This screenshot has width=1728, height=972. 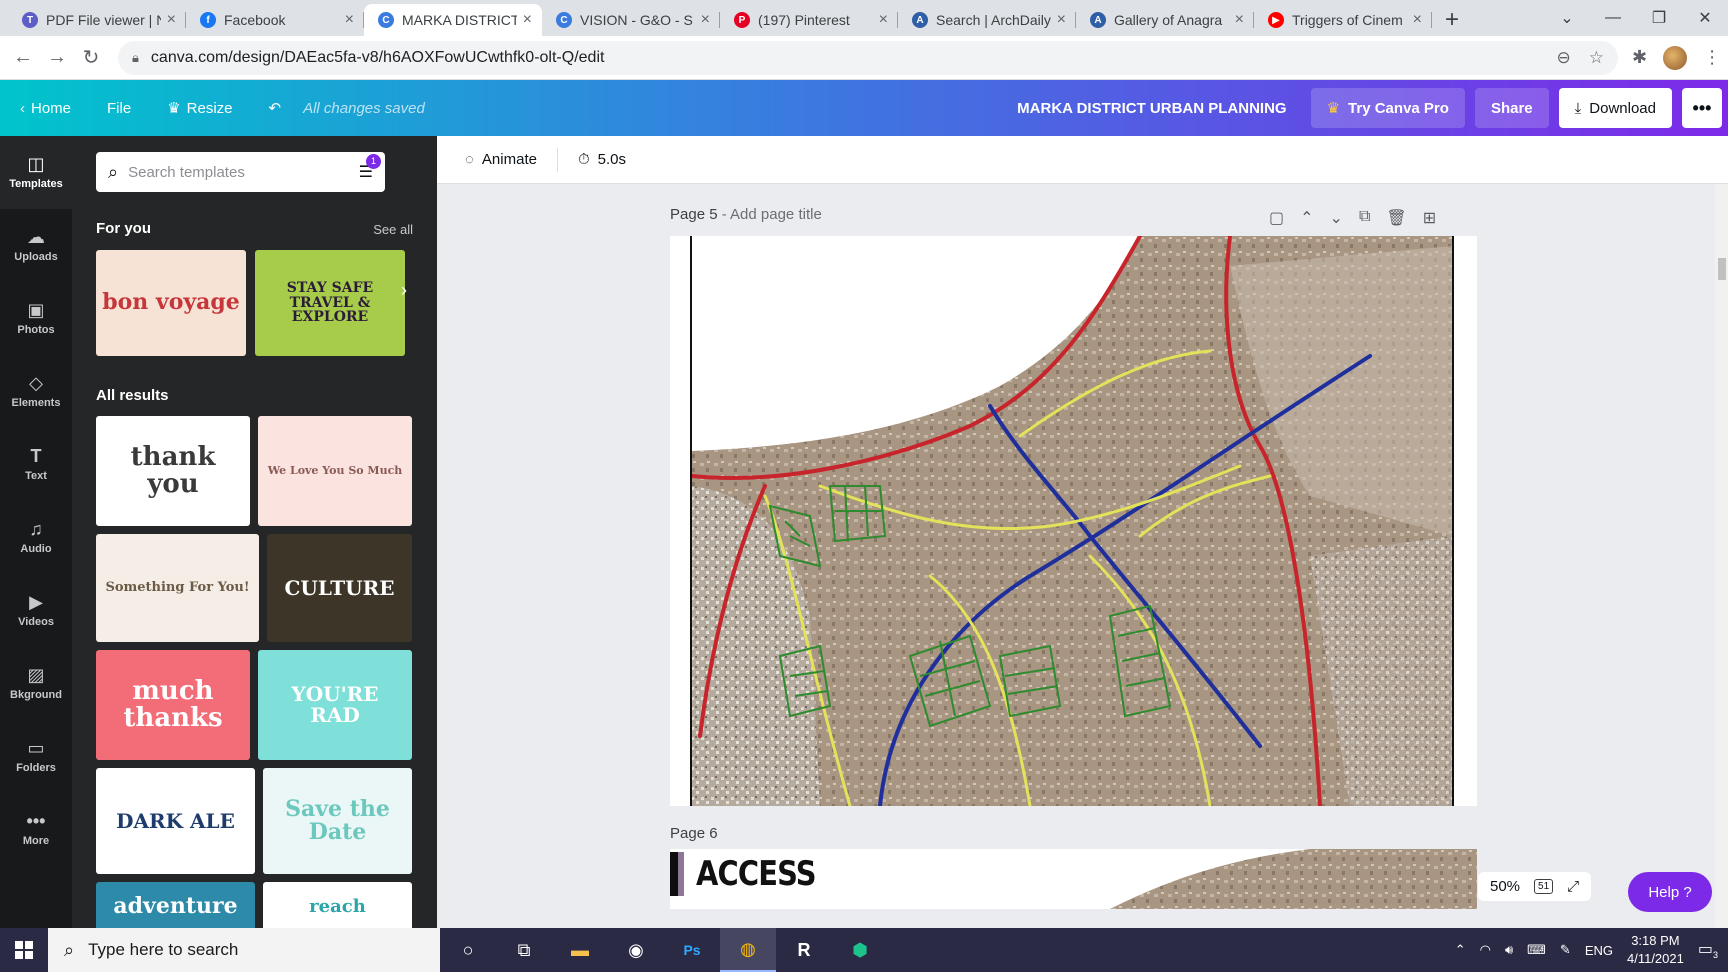 I want to click on filter-icon: ☰ 1, so click(x=370, y=168).